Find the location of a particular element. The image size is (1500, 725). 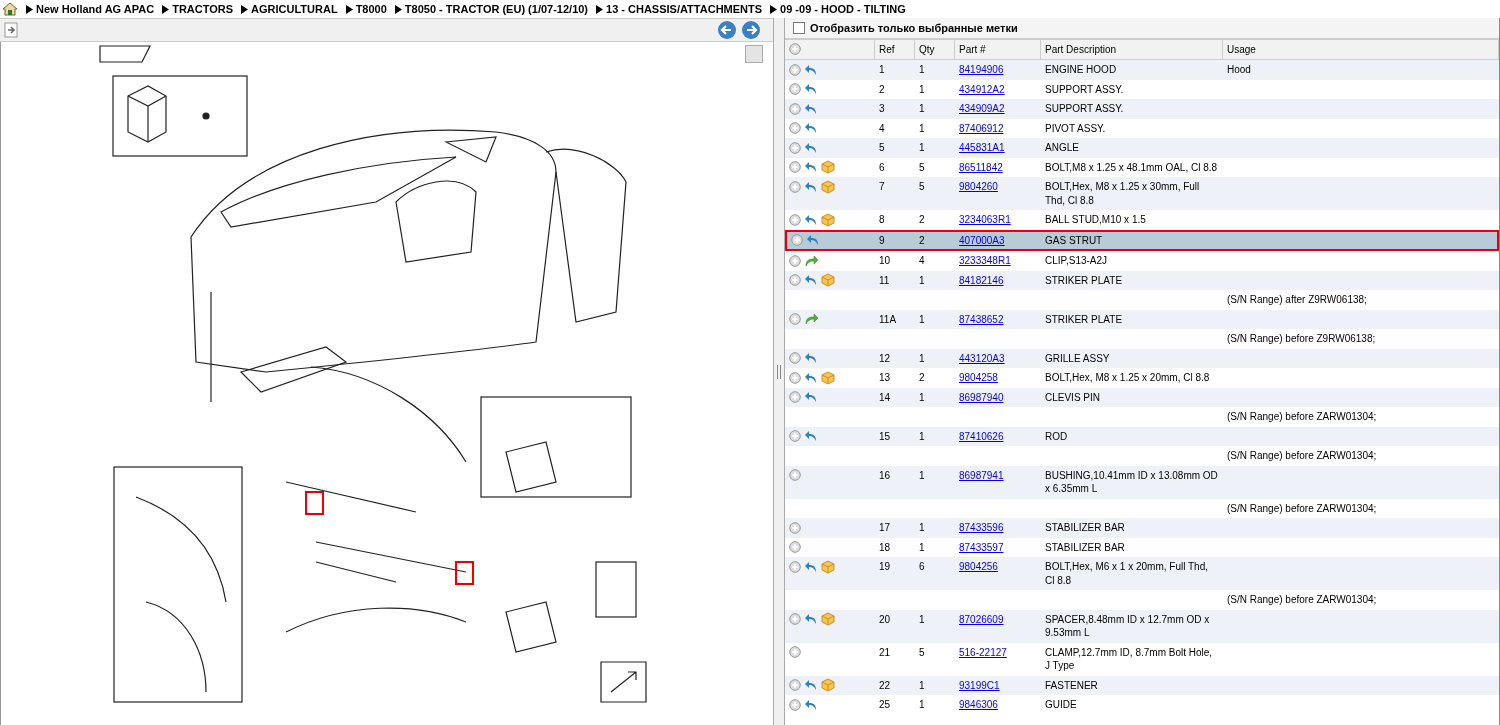

part-number-link: 87026609 is located at coordinates (981, 619).